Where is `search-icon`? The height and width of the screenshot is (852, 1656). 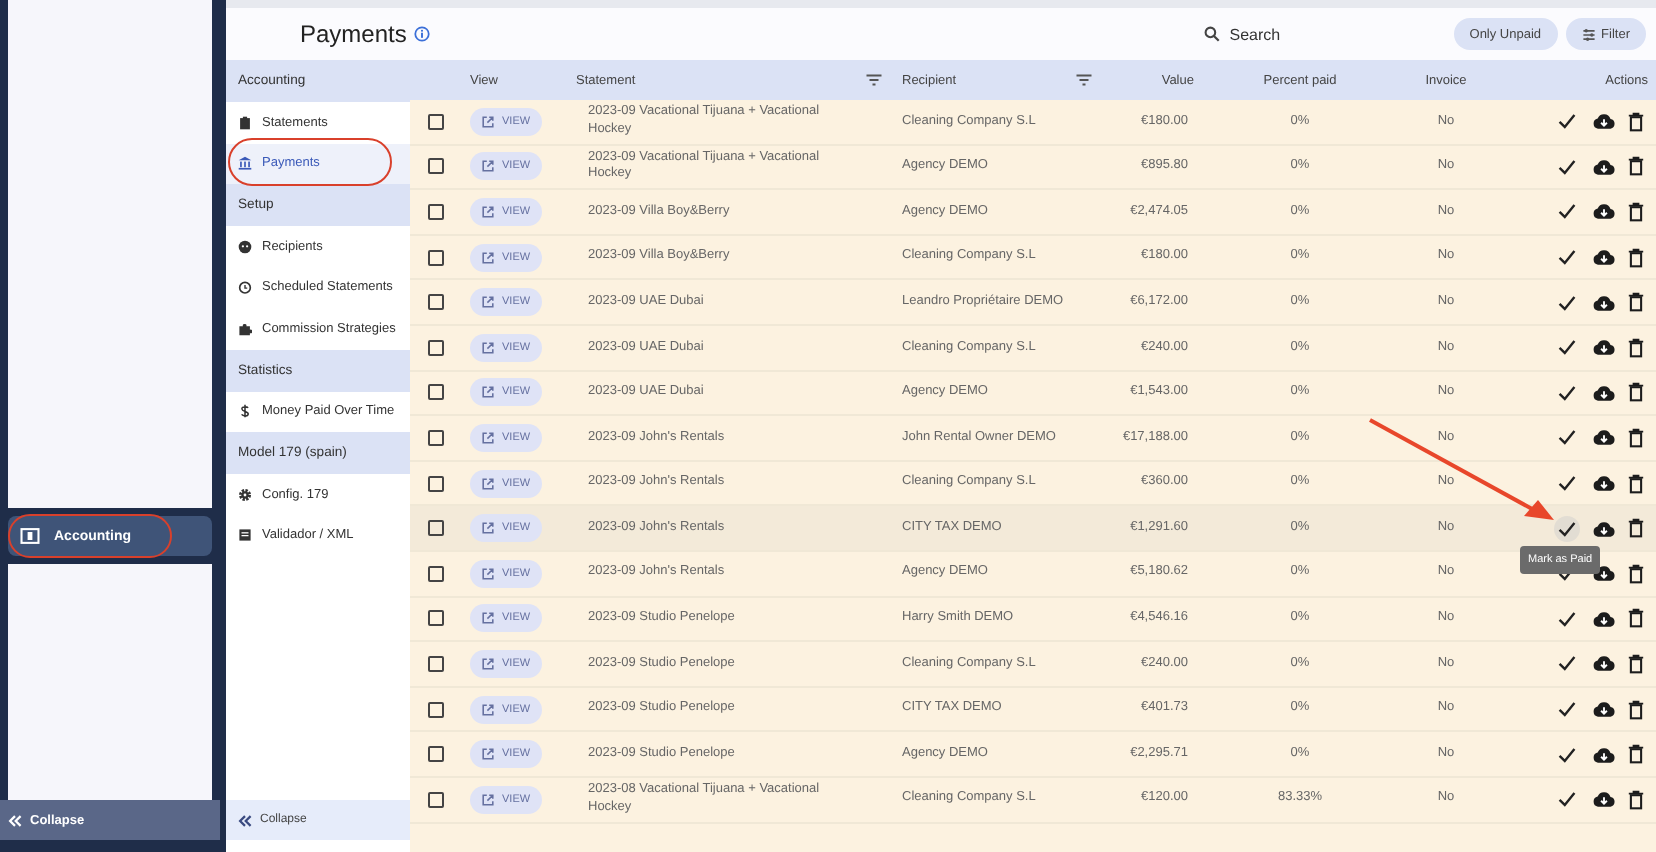
search-icon is located at coordinates (1211, 34).